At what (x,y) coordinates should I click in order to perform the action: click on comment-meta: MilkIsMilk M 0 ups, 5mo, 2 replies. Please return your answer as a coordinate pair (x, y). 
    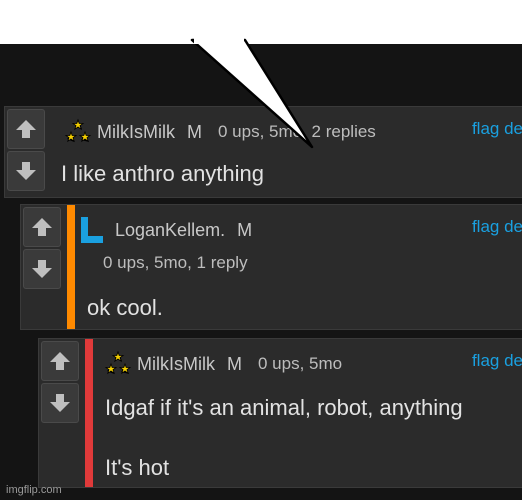
    Looking at the image, I should click on (218, 132).